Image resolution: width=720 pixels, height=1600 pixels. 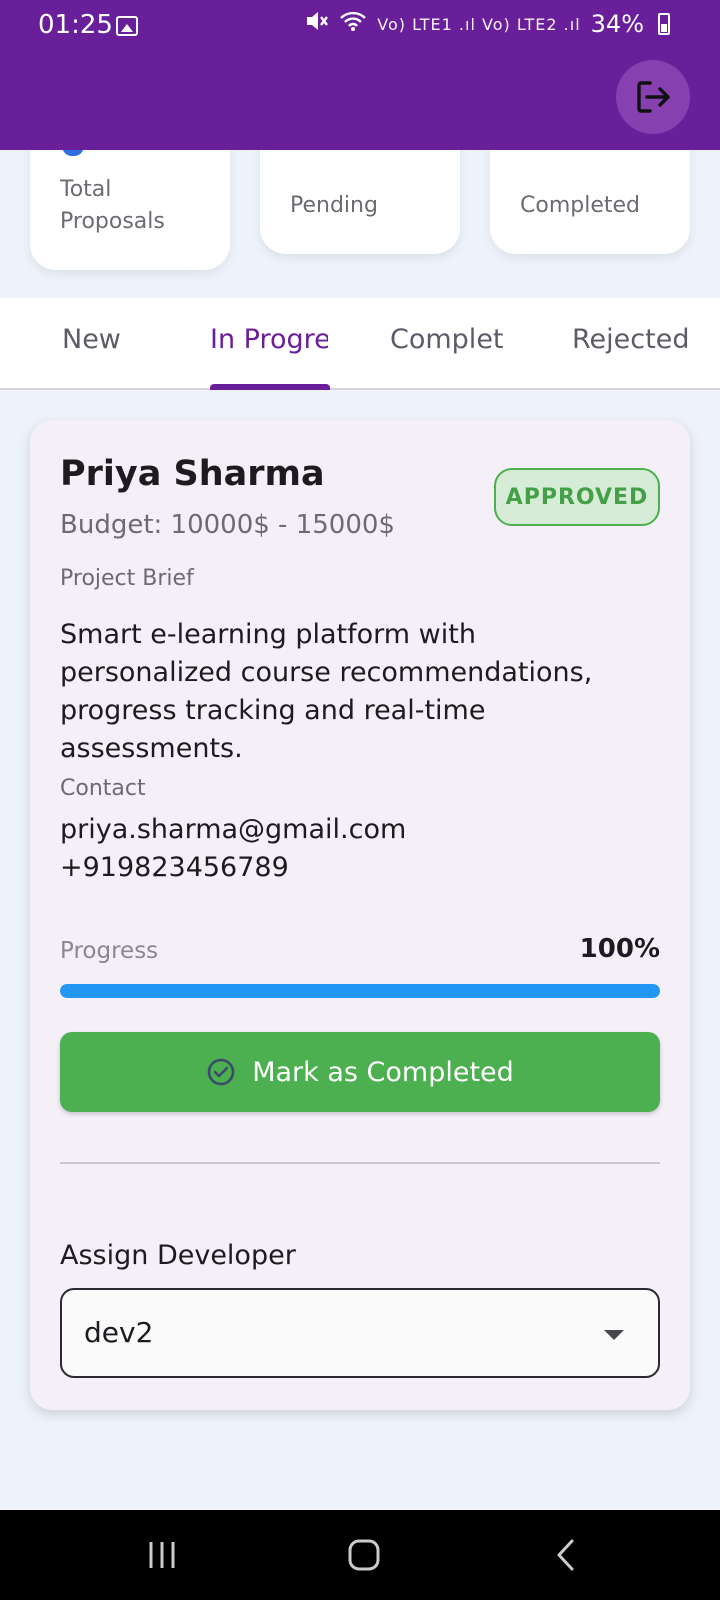 I want to click on recents-icon, so click(x=162, y=1555).